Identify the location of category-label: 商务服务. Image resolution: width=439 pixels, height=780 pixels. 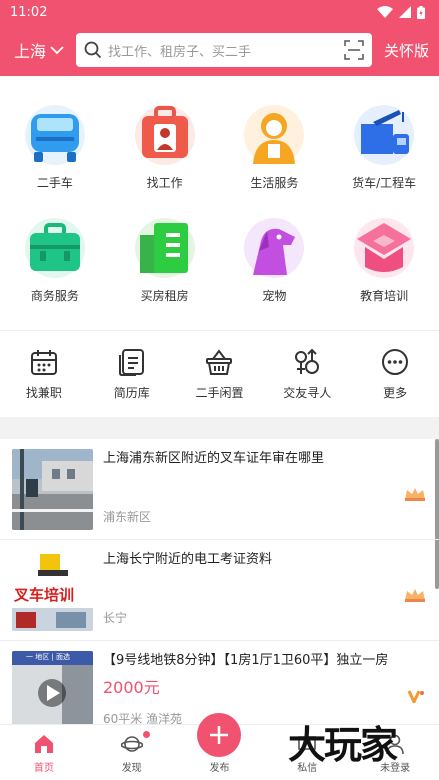
(54, 296).